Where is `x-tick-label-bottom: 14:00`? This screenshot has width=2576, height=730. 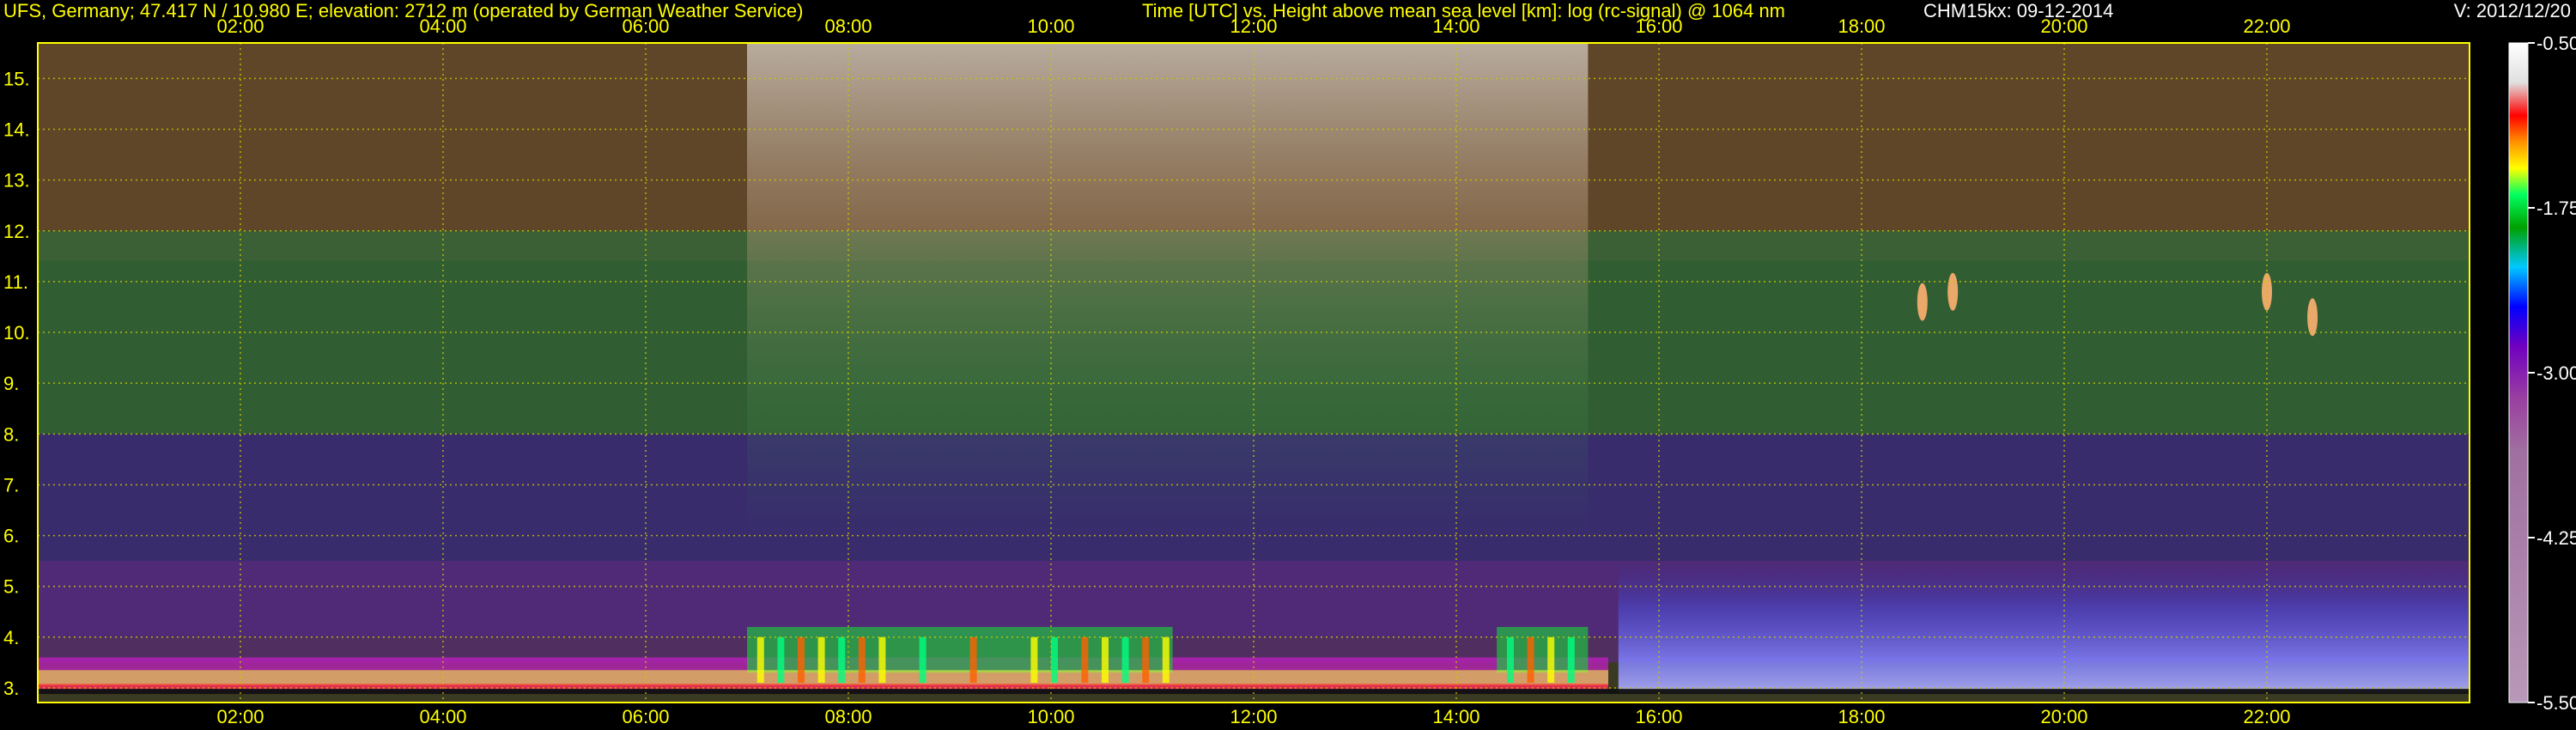 x-tick-label-bottom: 14:00 is located at coordinates (1455, 716).